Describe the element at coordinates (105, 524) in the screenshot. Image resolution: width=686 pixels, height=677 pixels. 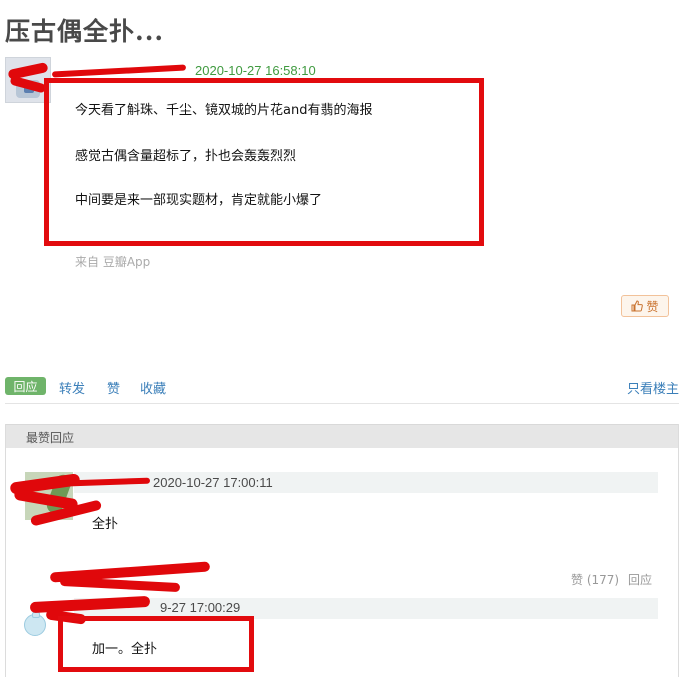
I see `reply-text: 全扑` at that location.